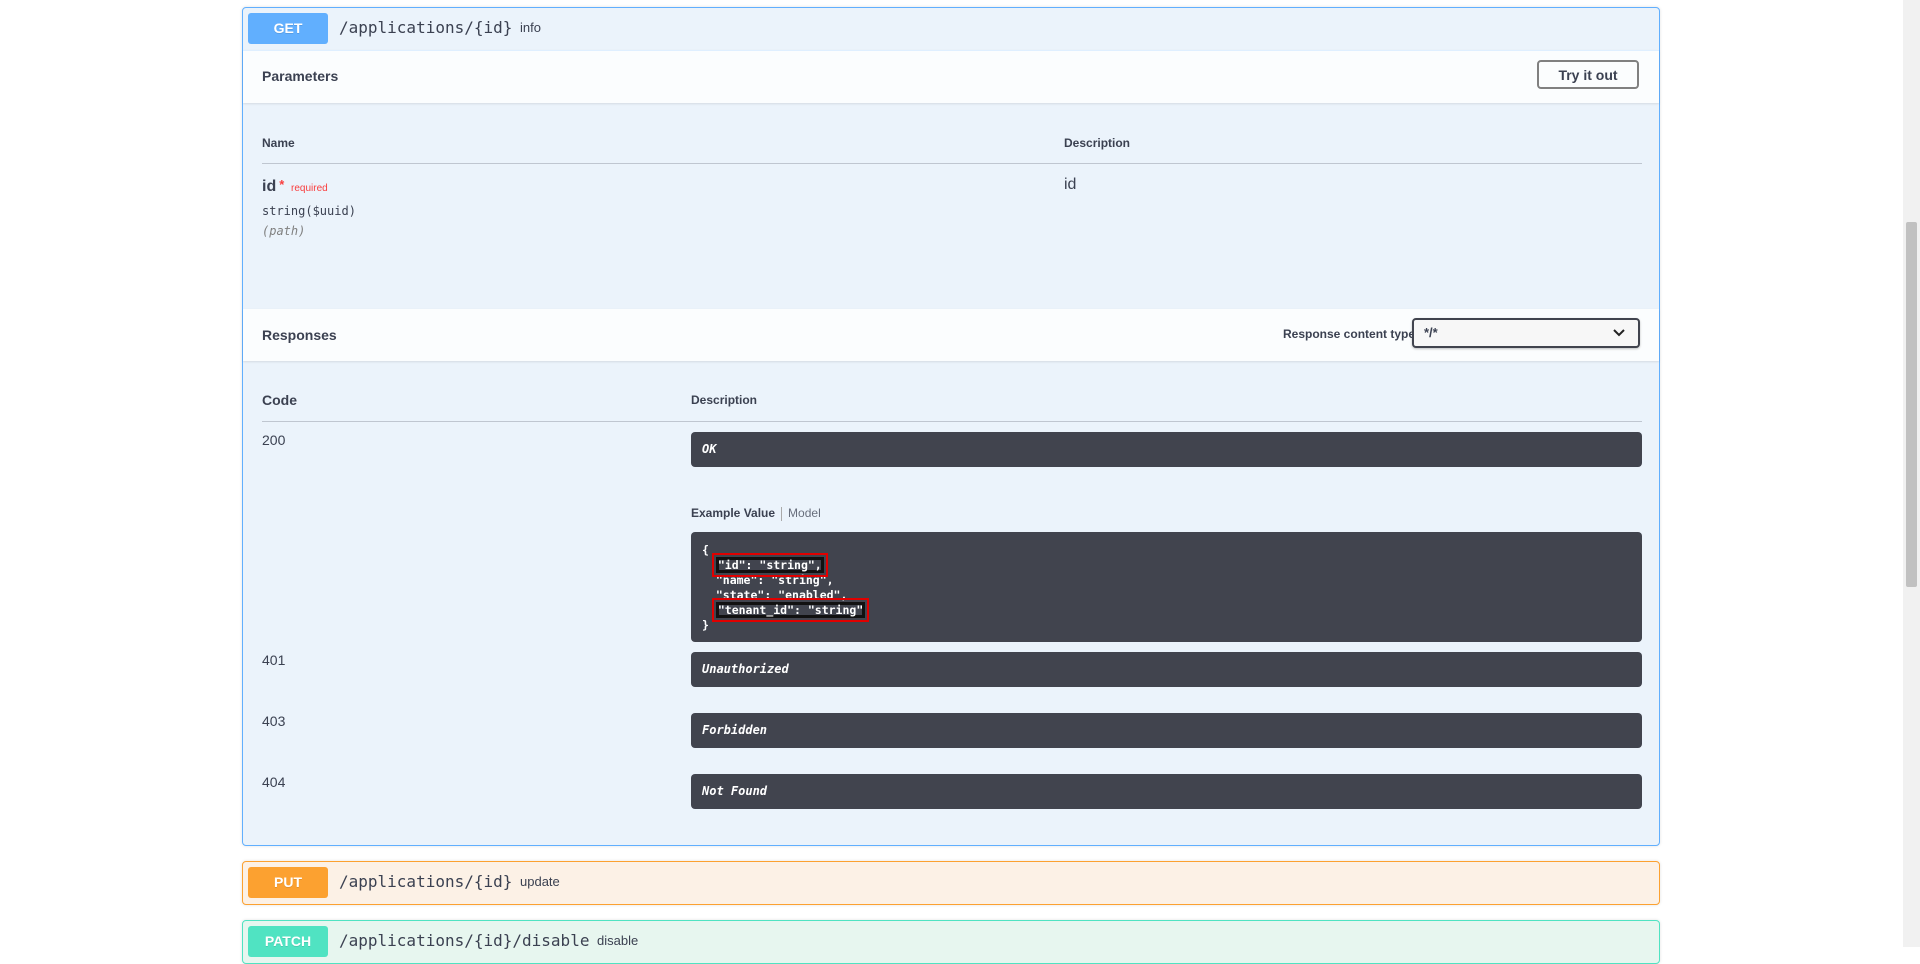 This screenshot has width=1920, height=964. What do you see at coordinates (1588, 74) in the screenshot?
I see `try-it-out-button: Try it out` at bounding box center [1588, 74].